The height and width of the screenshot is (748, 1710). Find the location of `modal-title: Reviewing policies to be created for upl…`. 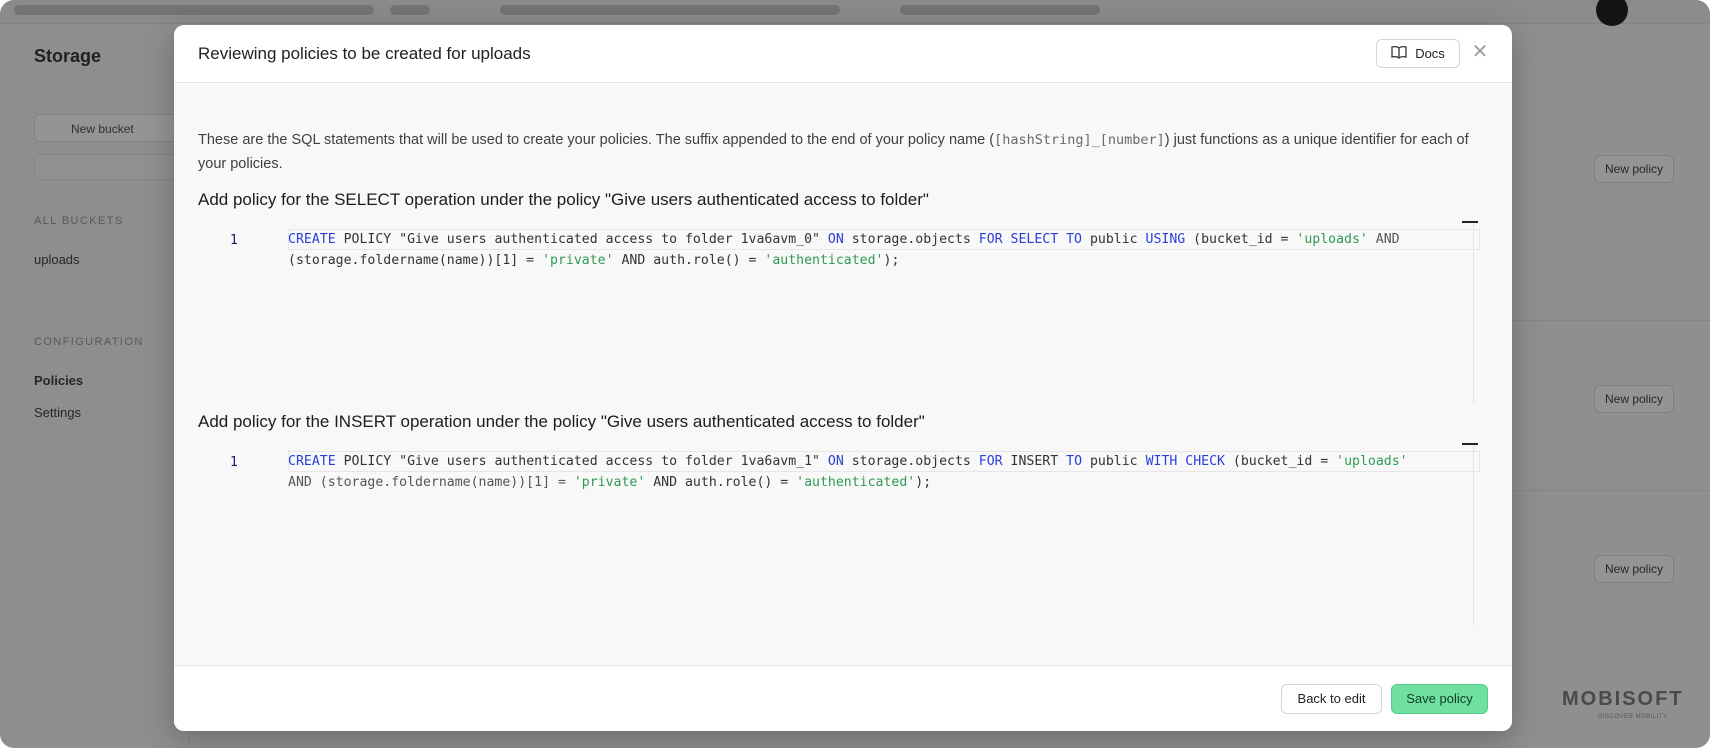

modal-title: Reviewing policies to be created for upl… is located at coordinates (364, 53).